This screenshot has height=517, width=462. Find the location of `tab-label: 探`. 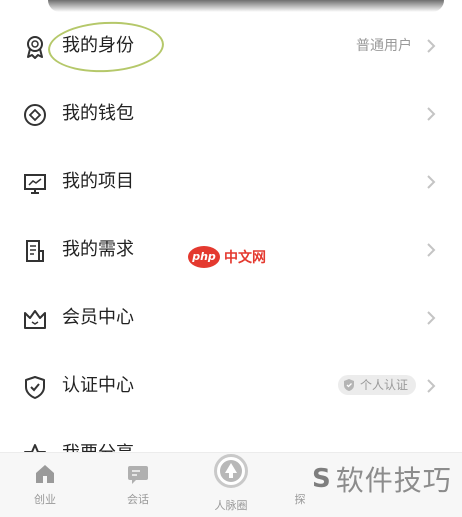

tab-label: 探 is located at coordinates (300, 499).